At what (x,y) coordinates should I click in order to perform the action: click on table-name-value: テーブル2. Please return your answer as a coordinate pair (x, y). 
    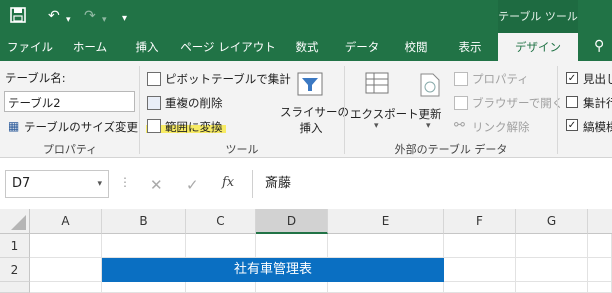
    Looking at the image, I should click on (34, 103).